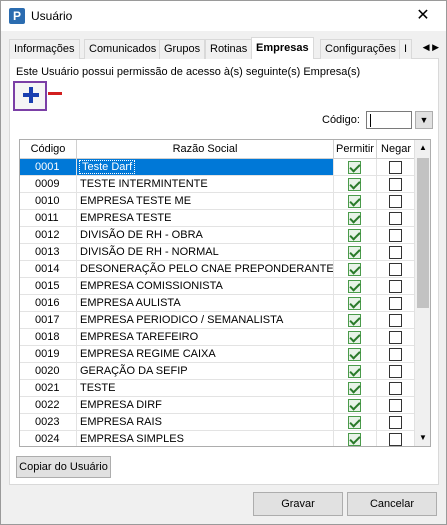 This screenshot has height=525, width=447. Describe the element at coordinates (48, 388) in the screenshot. I see `cell-codigo: 0021` at that location.